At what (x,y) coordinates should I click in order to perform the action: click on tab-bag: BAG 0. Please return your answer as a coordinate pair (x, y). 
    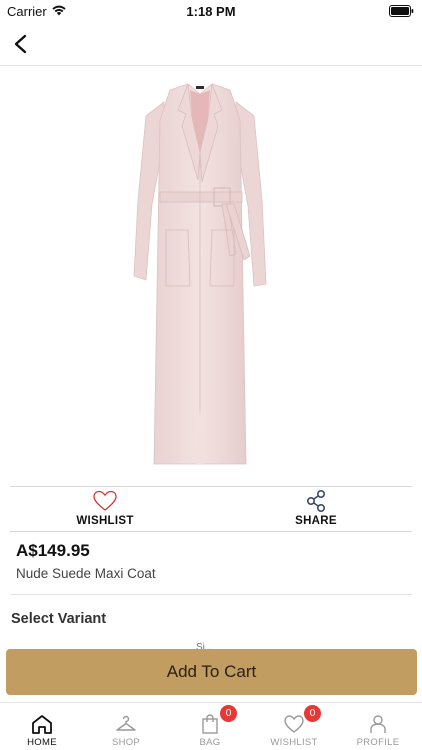
    Looking at the image, I should click on (210, 726).